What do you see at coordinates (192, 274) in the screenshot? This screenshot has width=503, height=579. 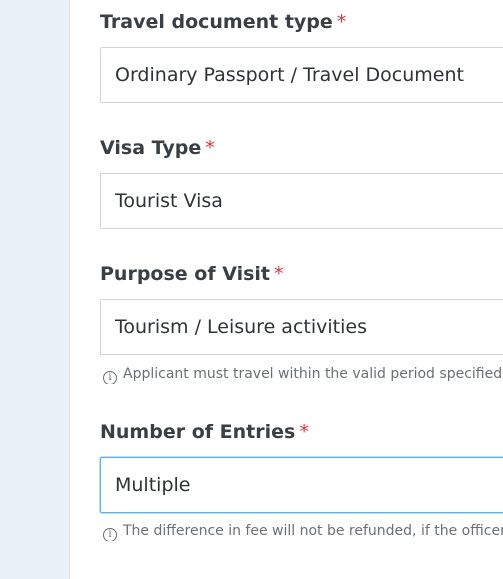 I see `purpose-label: Purpose of Visit *` at bounding box center [192, 274].